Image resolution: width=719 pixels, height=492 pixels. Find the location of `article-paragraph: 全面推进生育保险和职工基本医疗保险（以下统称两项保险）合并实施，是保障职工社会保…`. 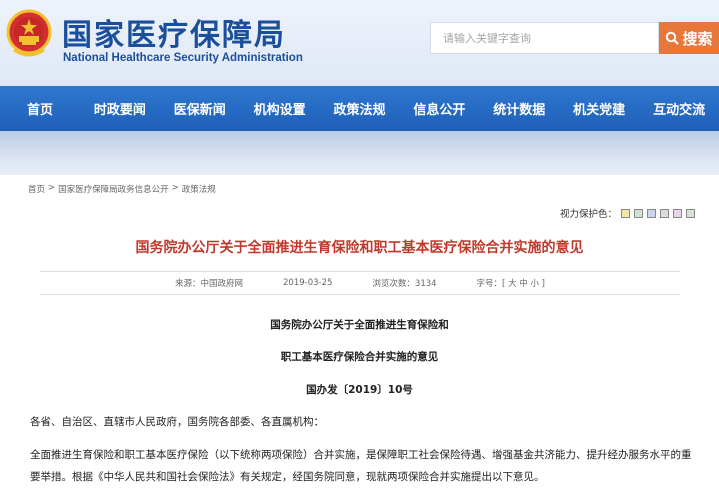

article-paragraph: 全面推进生育保险和职工基本医疗保险（以下统称两项保险）合并实施，是保障职工社会保… is located at coordinates (361, 466).